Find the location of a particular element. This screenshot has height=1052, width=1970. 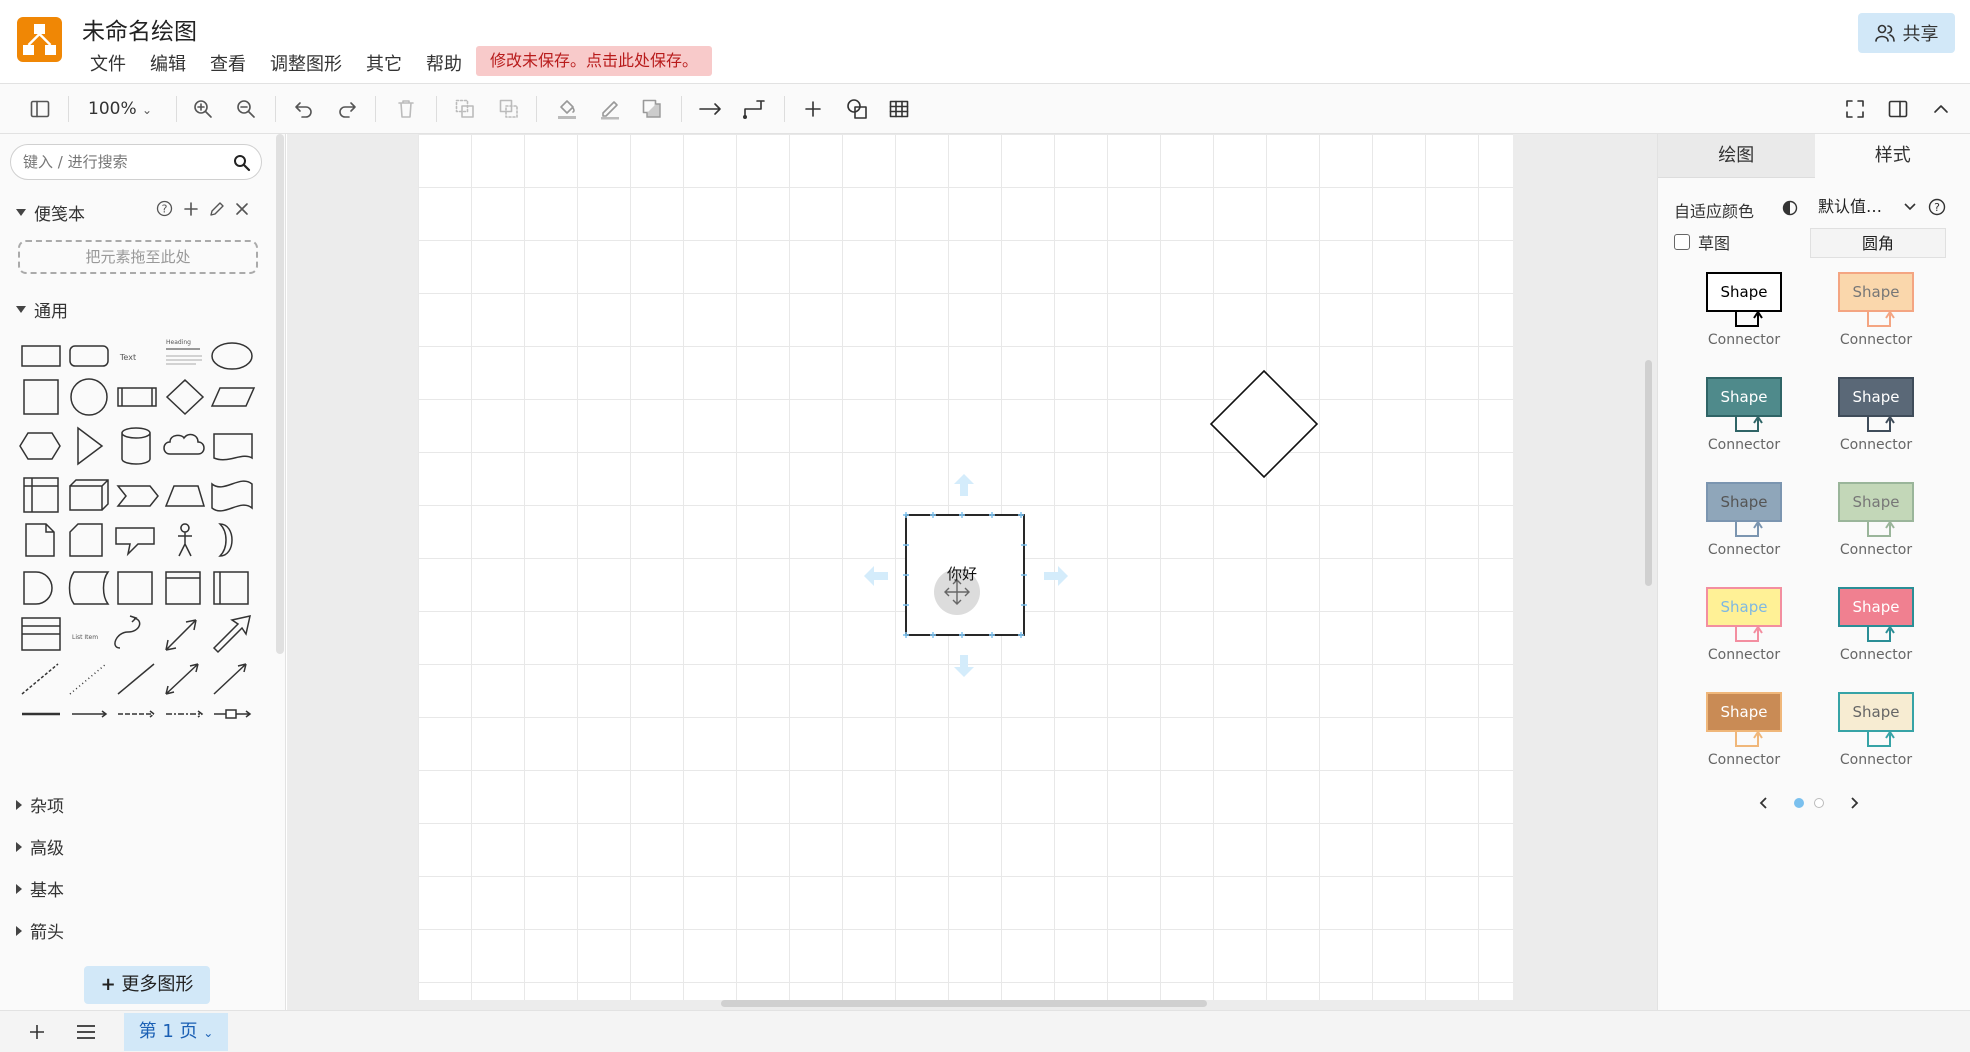

sketch-option: 草图 is located at coordinates (1702, 242).